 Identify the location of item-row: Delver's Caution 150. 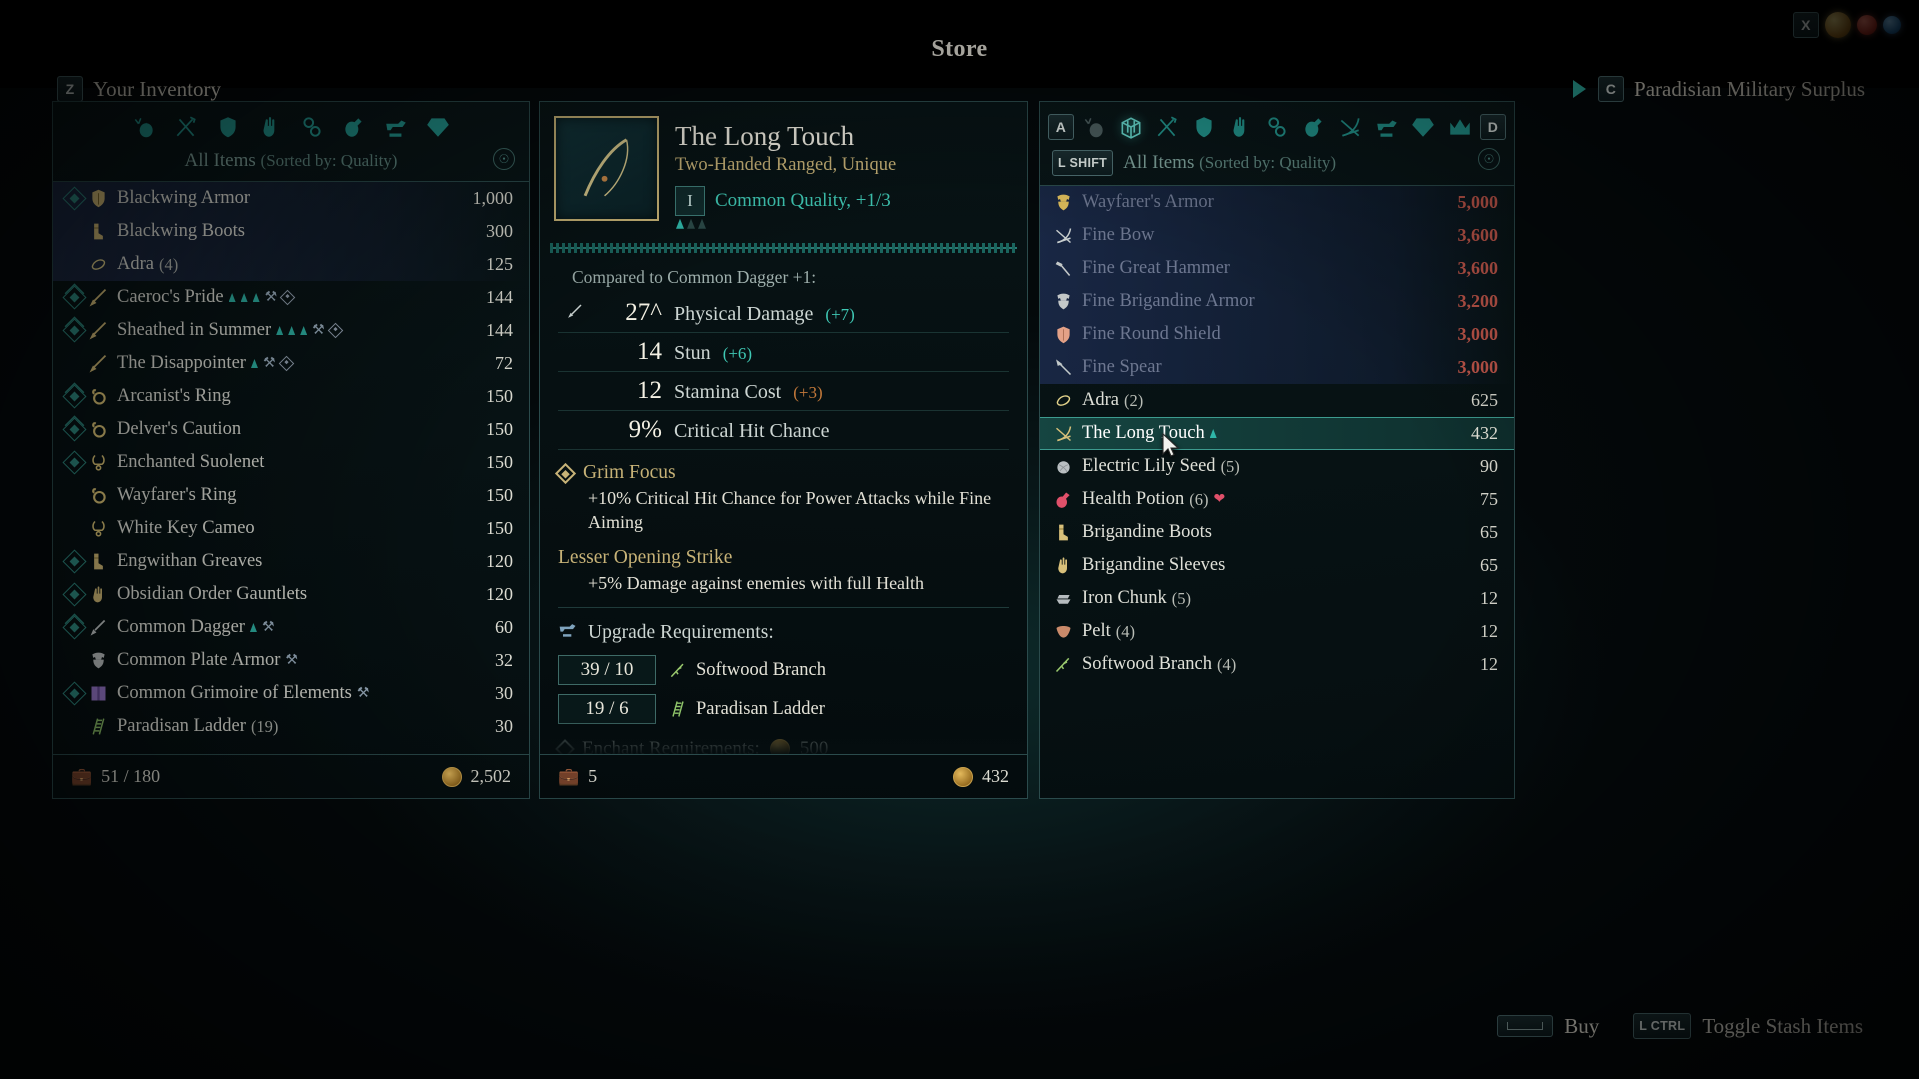
(291, 429).